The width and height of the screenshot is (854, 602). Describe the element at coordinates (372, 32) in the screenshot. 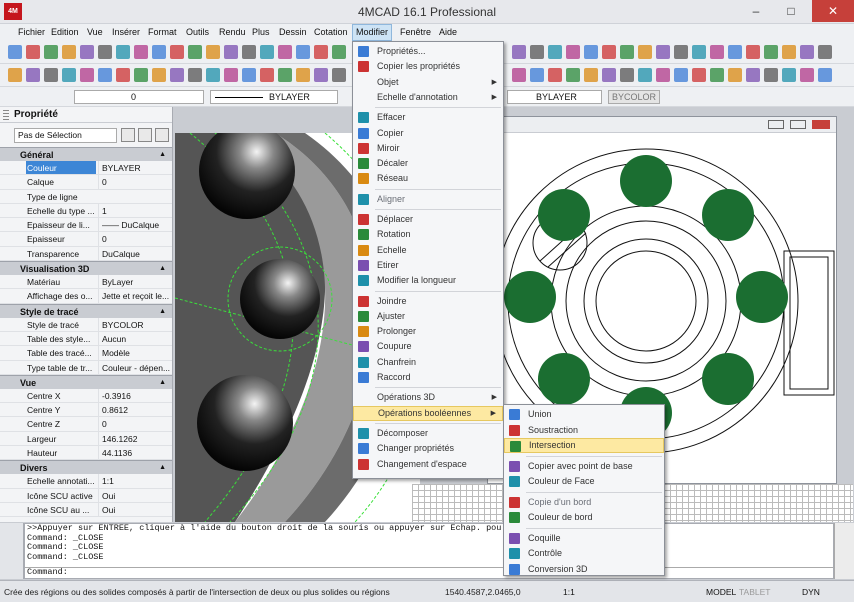

I see `menu-modifier: Modifier` at that location.